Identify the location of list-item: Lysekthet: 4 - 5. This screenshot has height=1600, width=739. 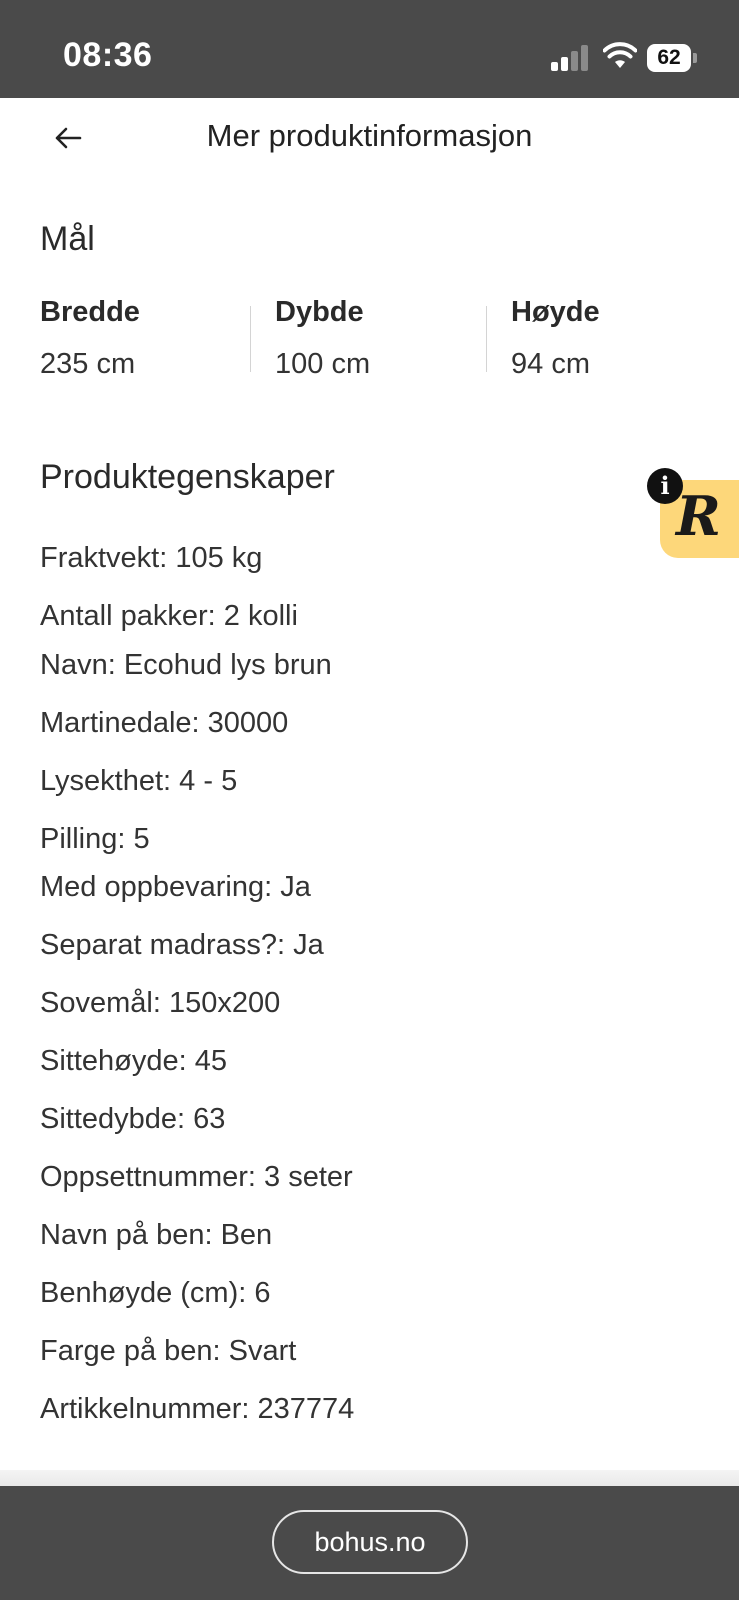
(139, 781).